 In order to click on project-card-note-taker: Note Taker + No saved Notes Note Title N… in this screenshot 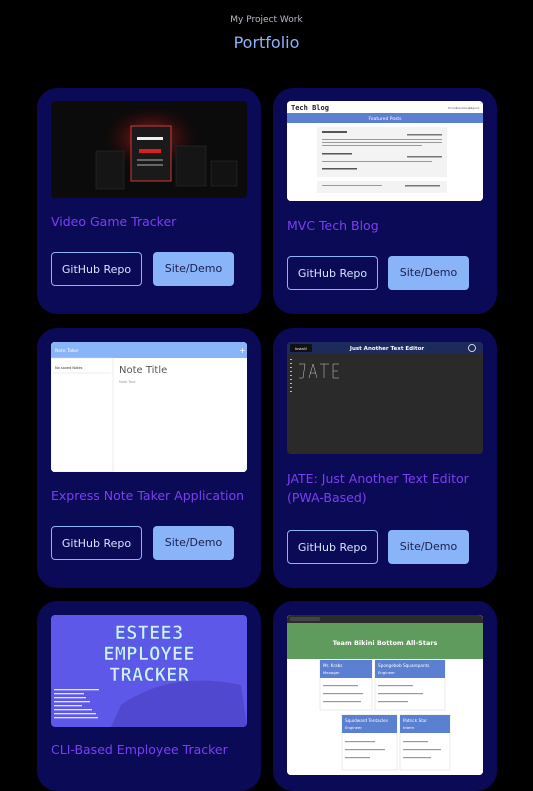, I will do `click(149, 458)`.